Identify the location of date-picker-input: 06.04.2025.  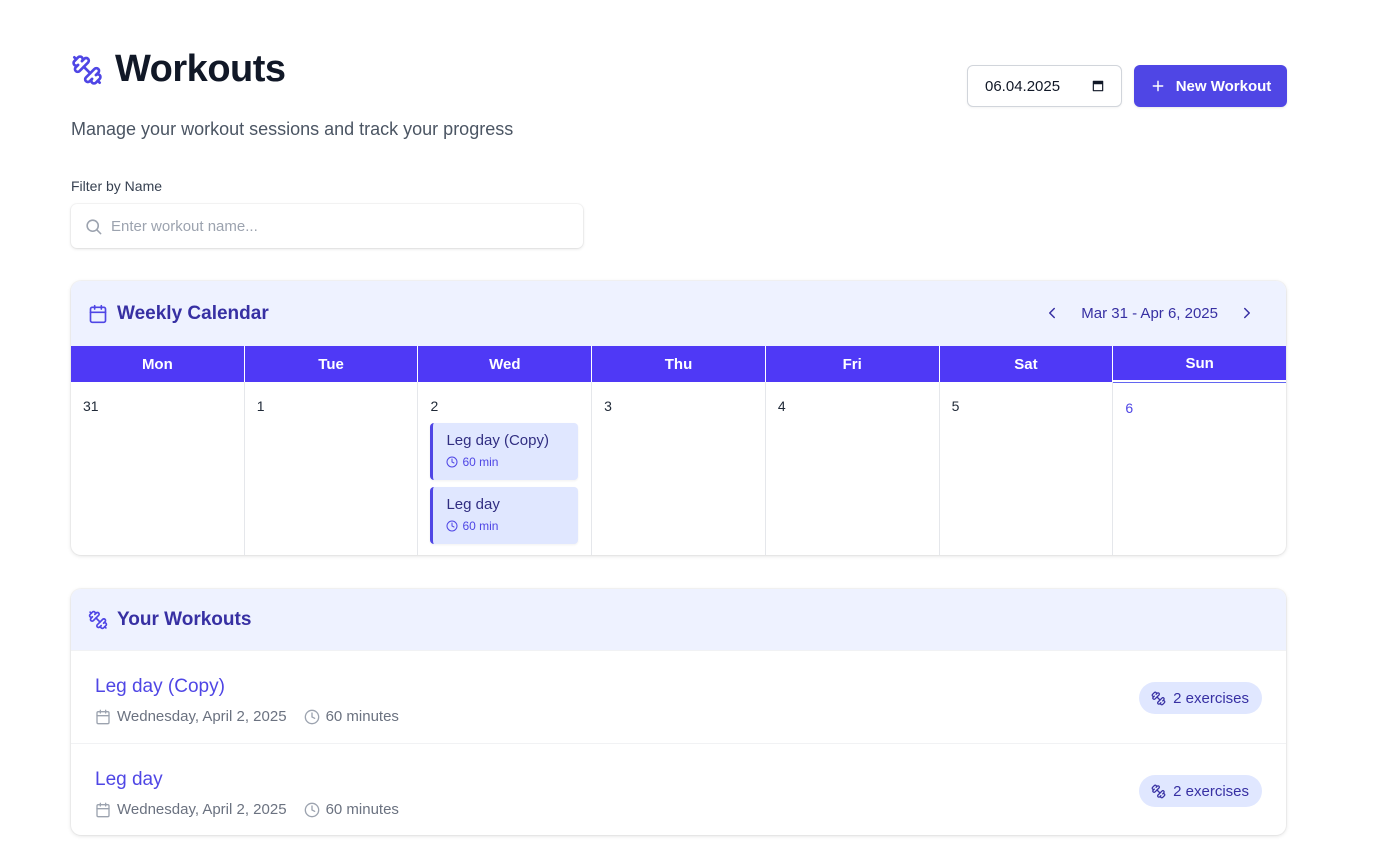
(1044, 86).